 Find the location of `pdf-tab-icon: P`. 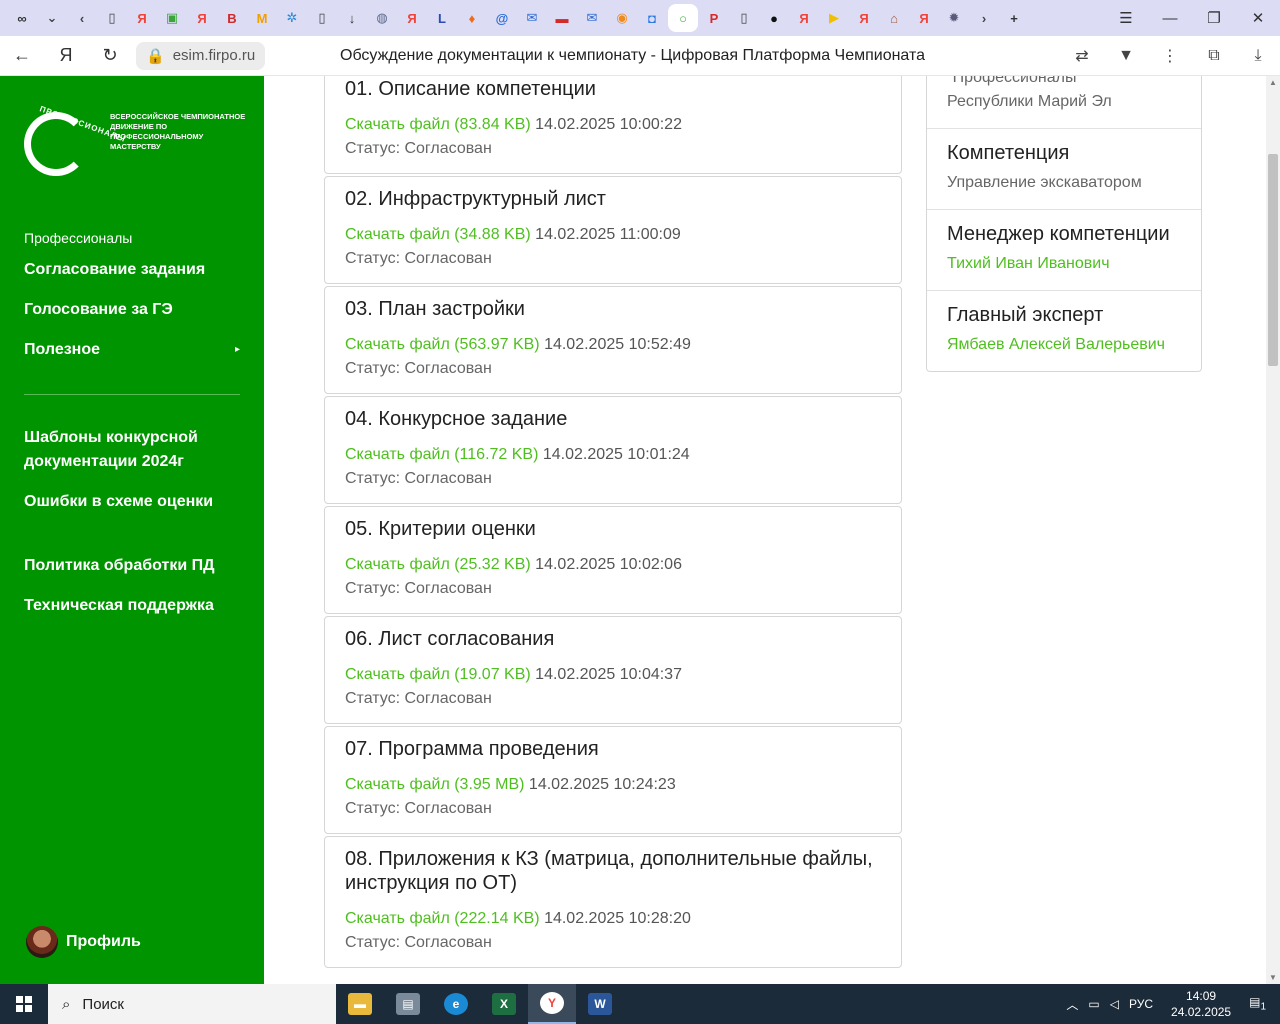

pdf-tab-icon: P is located at coordinates (714, 18).